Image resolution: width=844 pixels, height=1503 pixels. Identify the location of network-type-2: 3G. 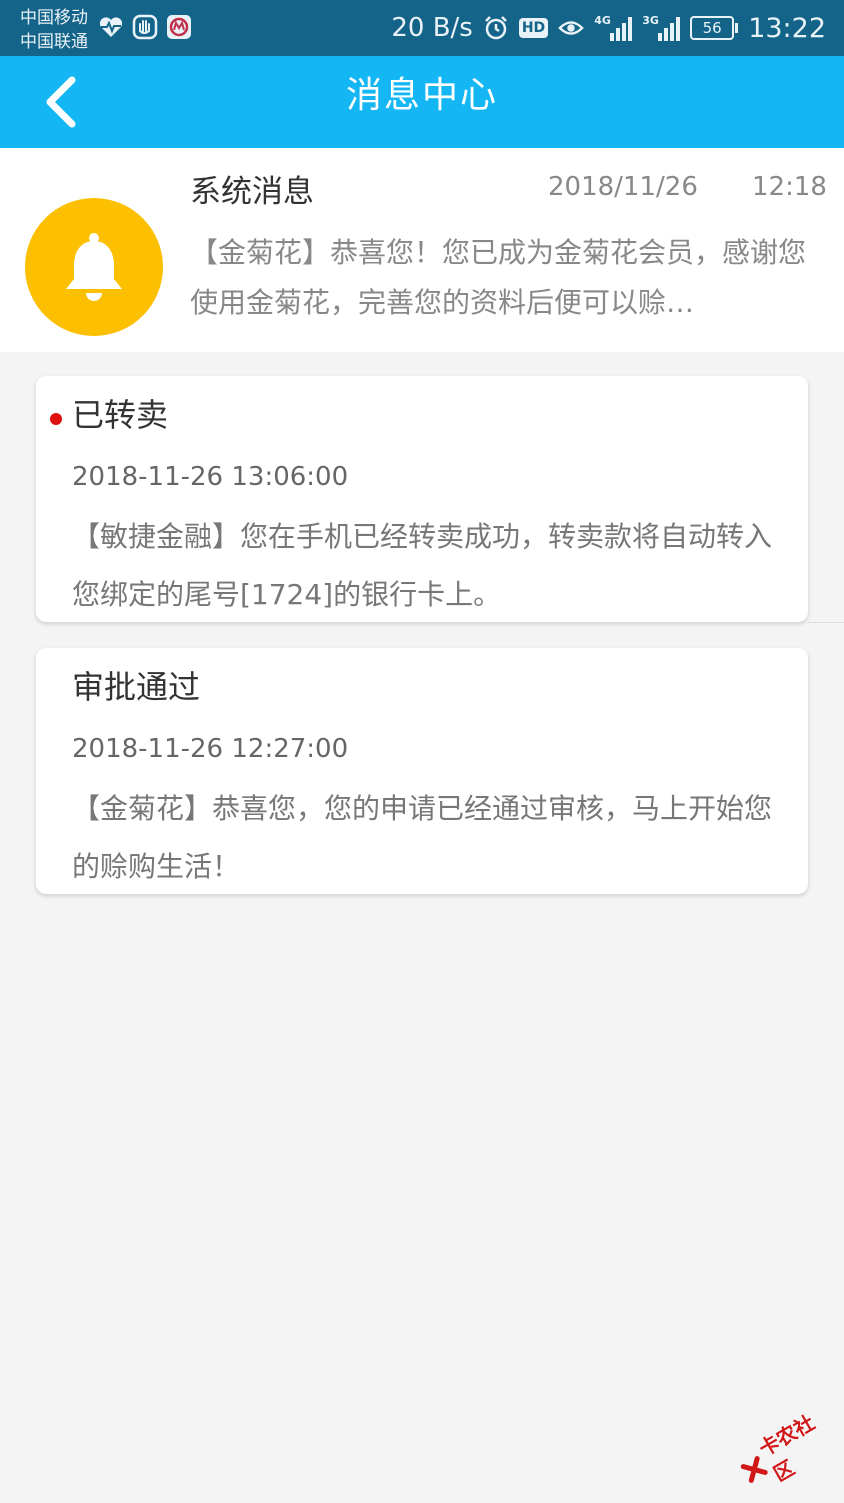
(650, 20).